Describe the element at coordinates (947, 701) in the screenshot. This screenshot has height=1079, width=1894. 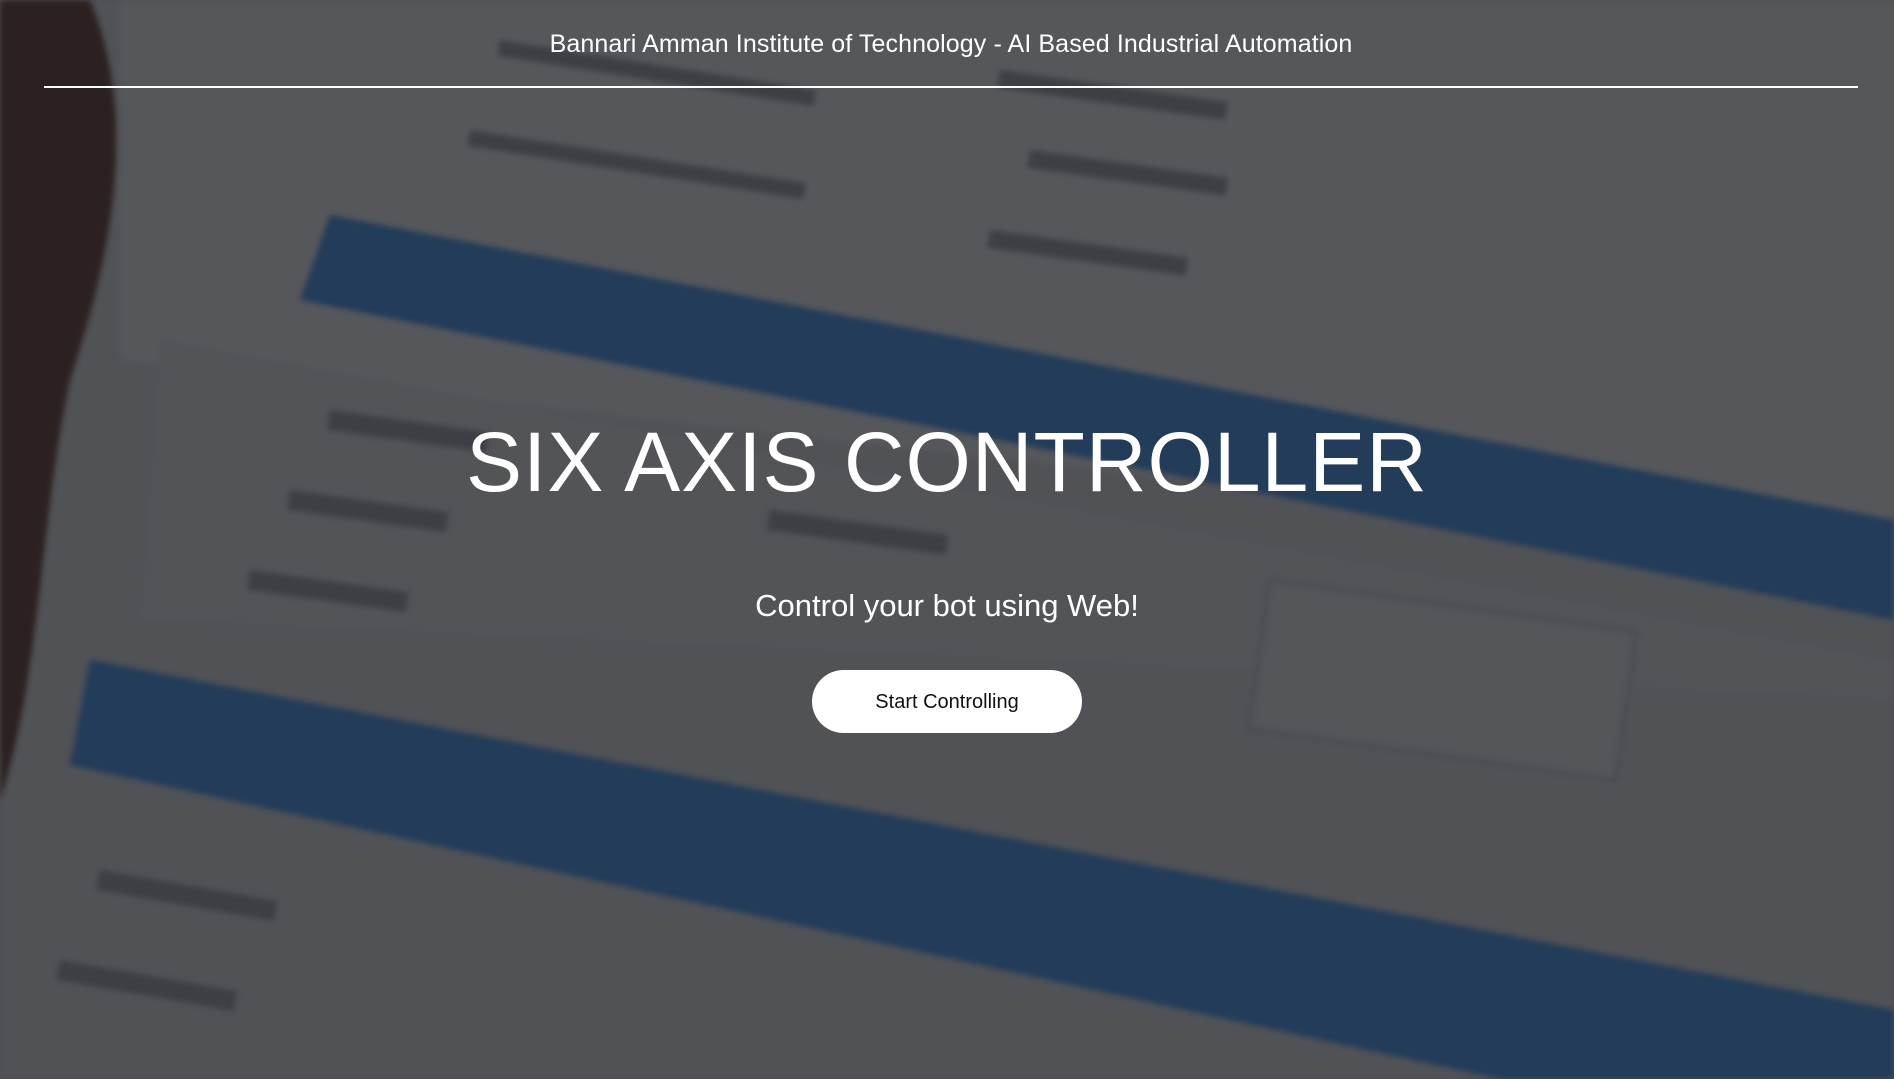
I see `start-controlling-button: Start Controlling` at that location.